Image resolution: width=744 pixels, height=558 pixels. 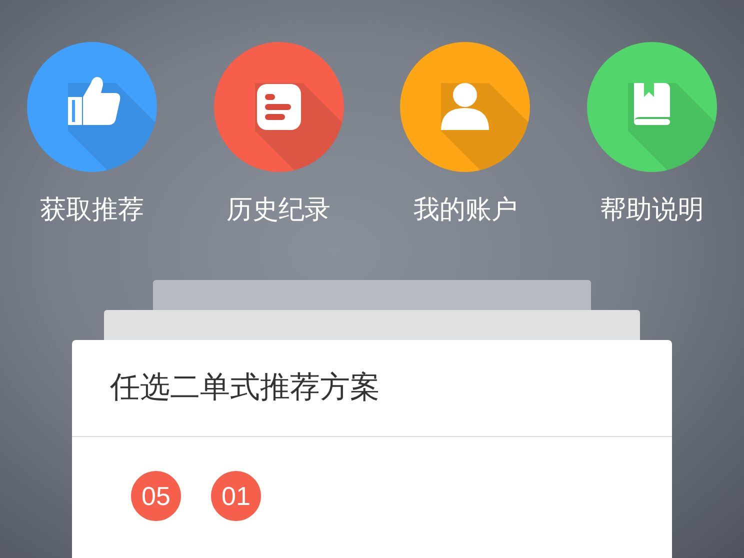 What do you see at coordinates (372, 388) in the screenshot?
I see `card-title: 任选二单式推荐方案` at bounding box center [372, 388].